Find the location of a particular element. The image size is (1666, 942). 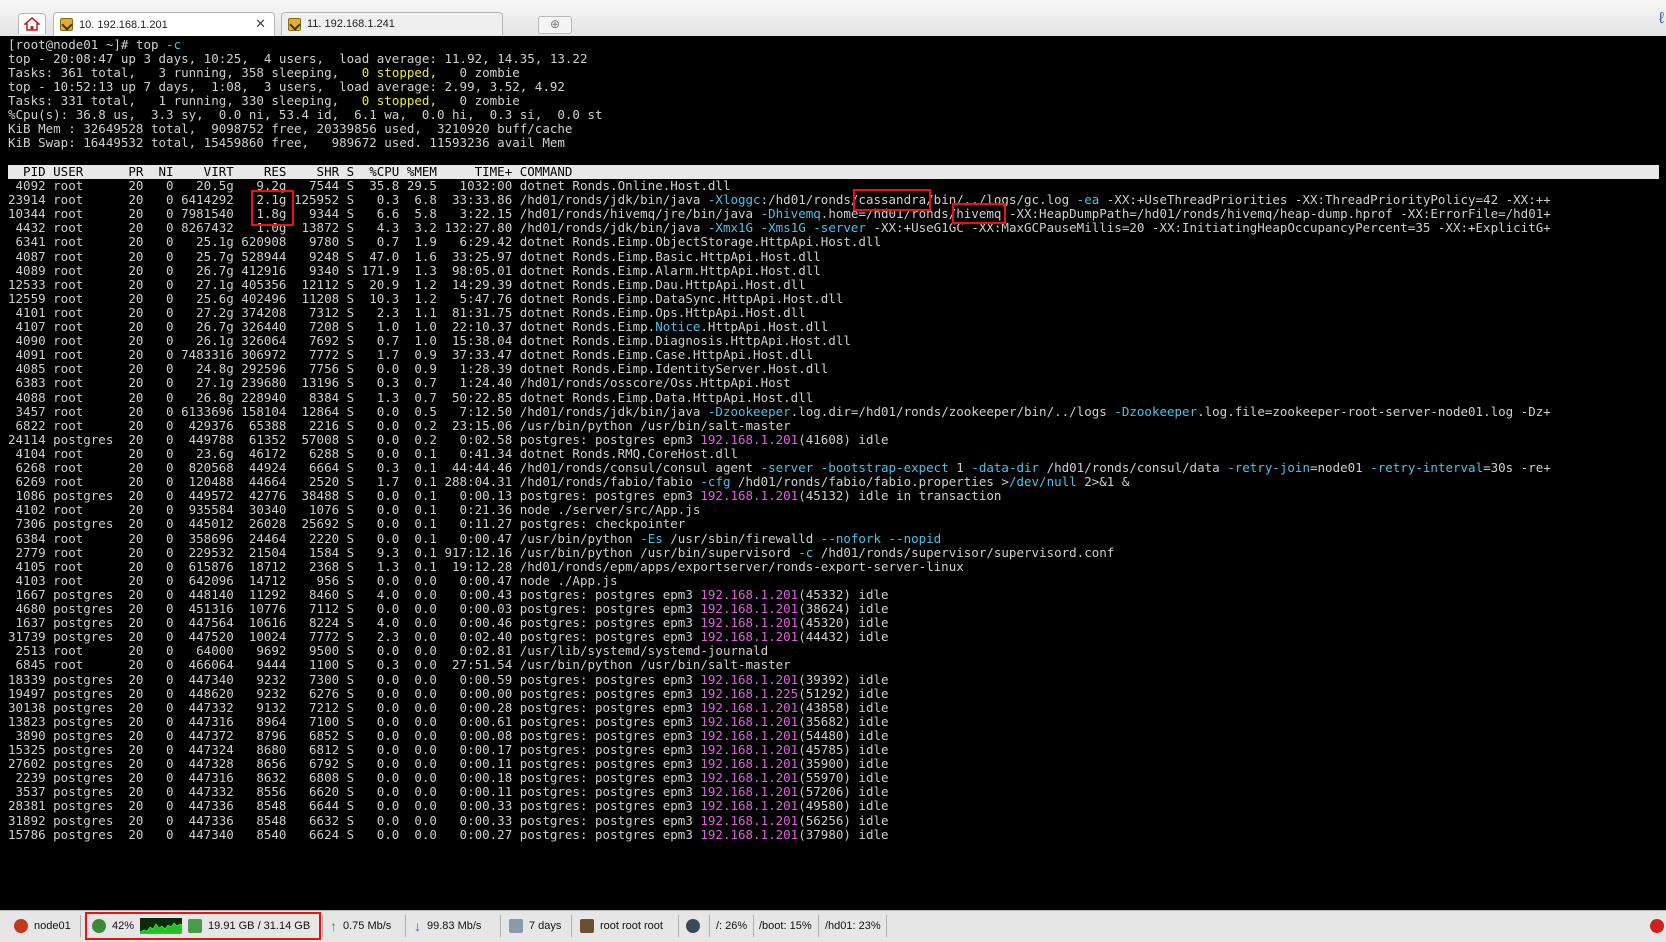

command-segment: /usr/bin/python /usr/bin/salt-master is located at coordinates (655, 665).